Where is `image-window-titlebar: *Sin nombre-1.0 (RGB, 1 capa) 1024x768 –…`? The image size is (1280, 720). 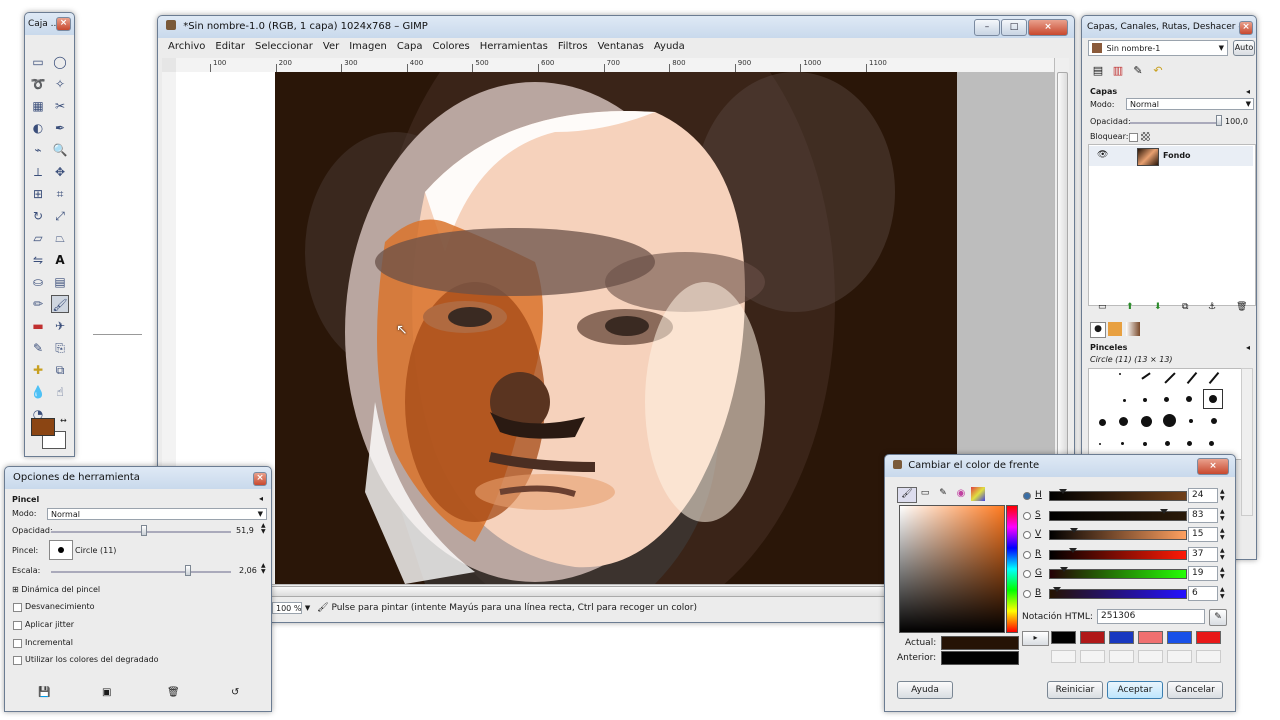
image-window-titlebar: *Sin nombre-1.0 (RGB, 1 capa) 1024x768 –… is located at coordinates (616, 27).